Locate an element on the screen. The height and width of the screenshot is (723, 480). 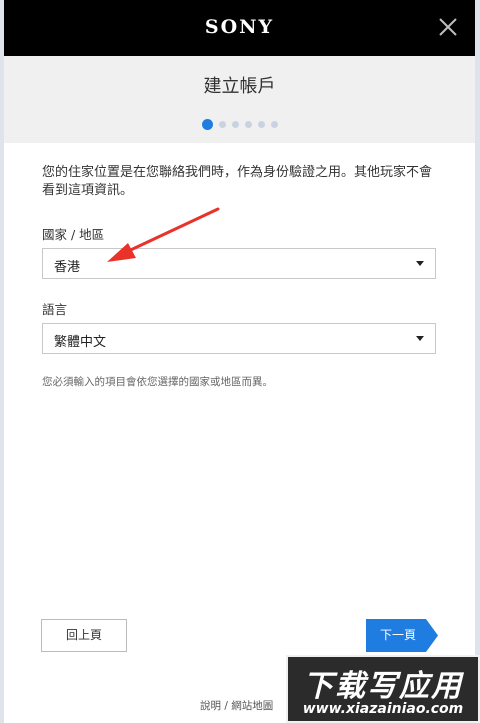
title-bar: 建立帳戶 is located at coordinates (239, 99).